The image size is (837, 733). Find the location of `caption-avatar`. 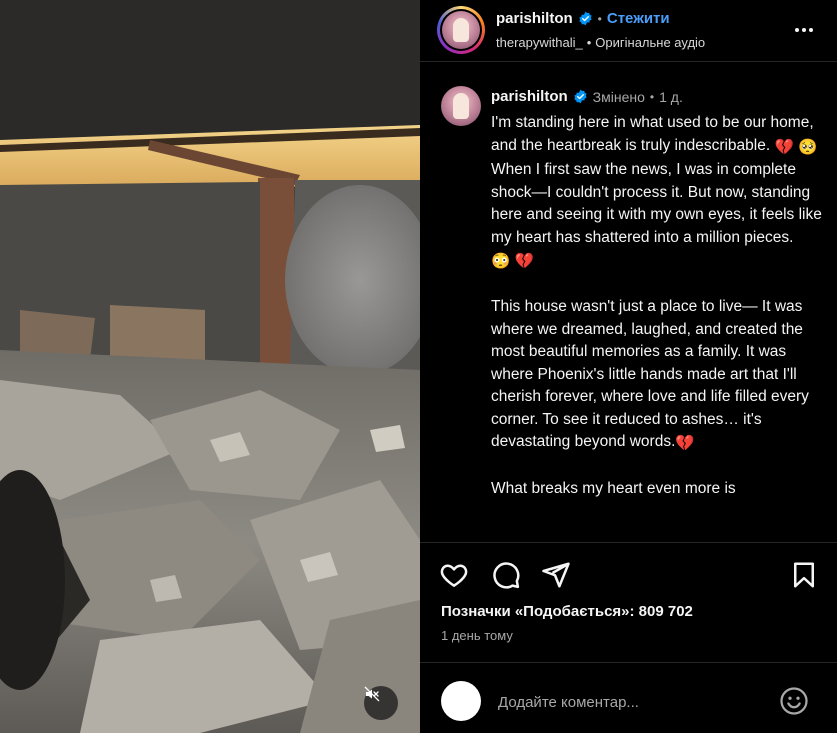

caption-avatar is located at coordinates (461, 106).